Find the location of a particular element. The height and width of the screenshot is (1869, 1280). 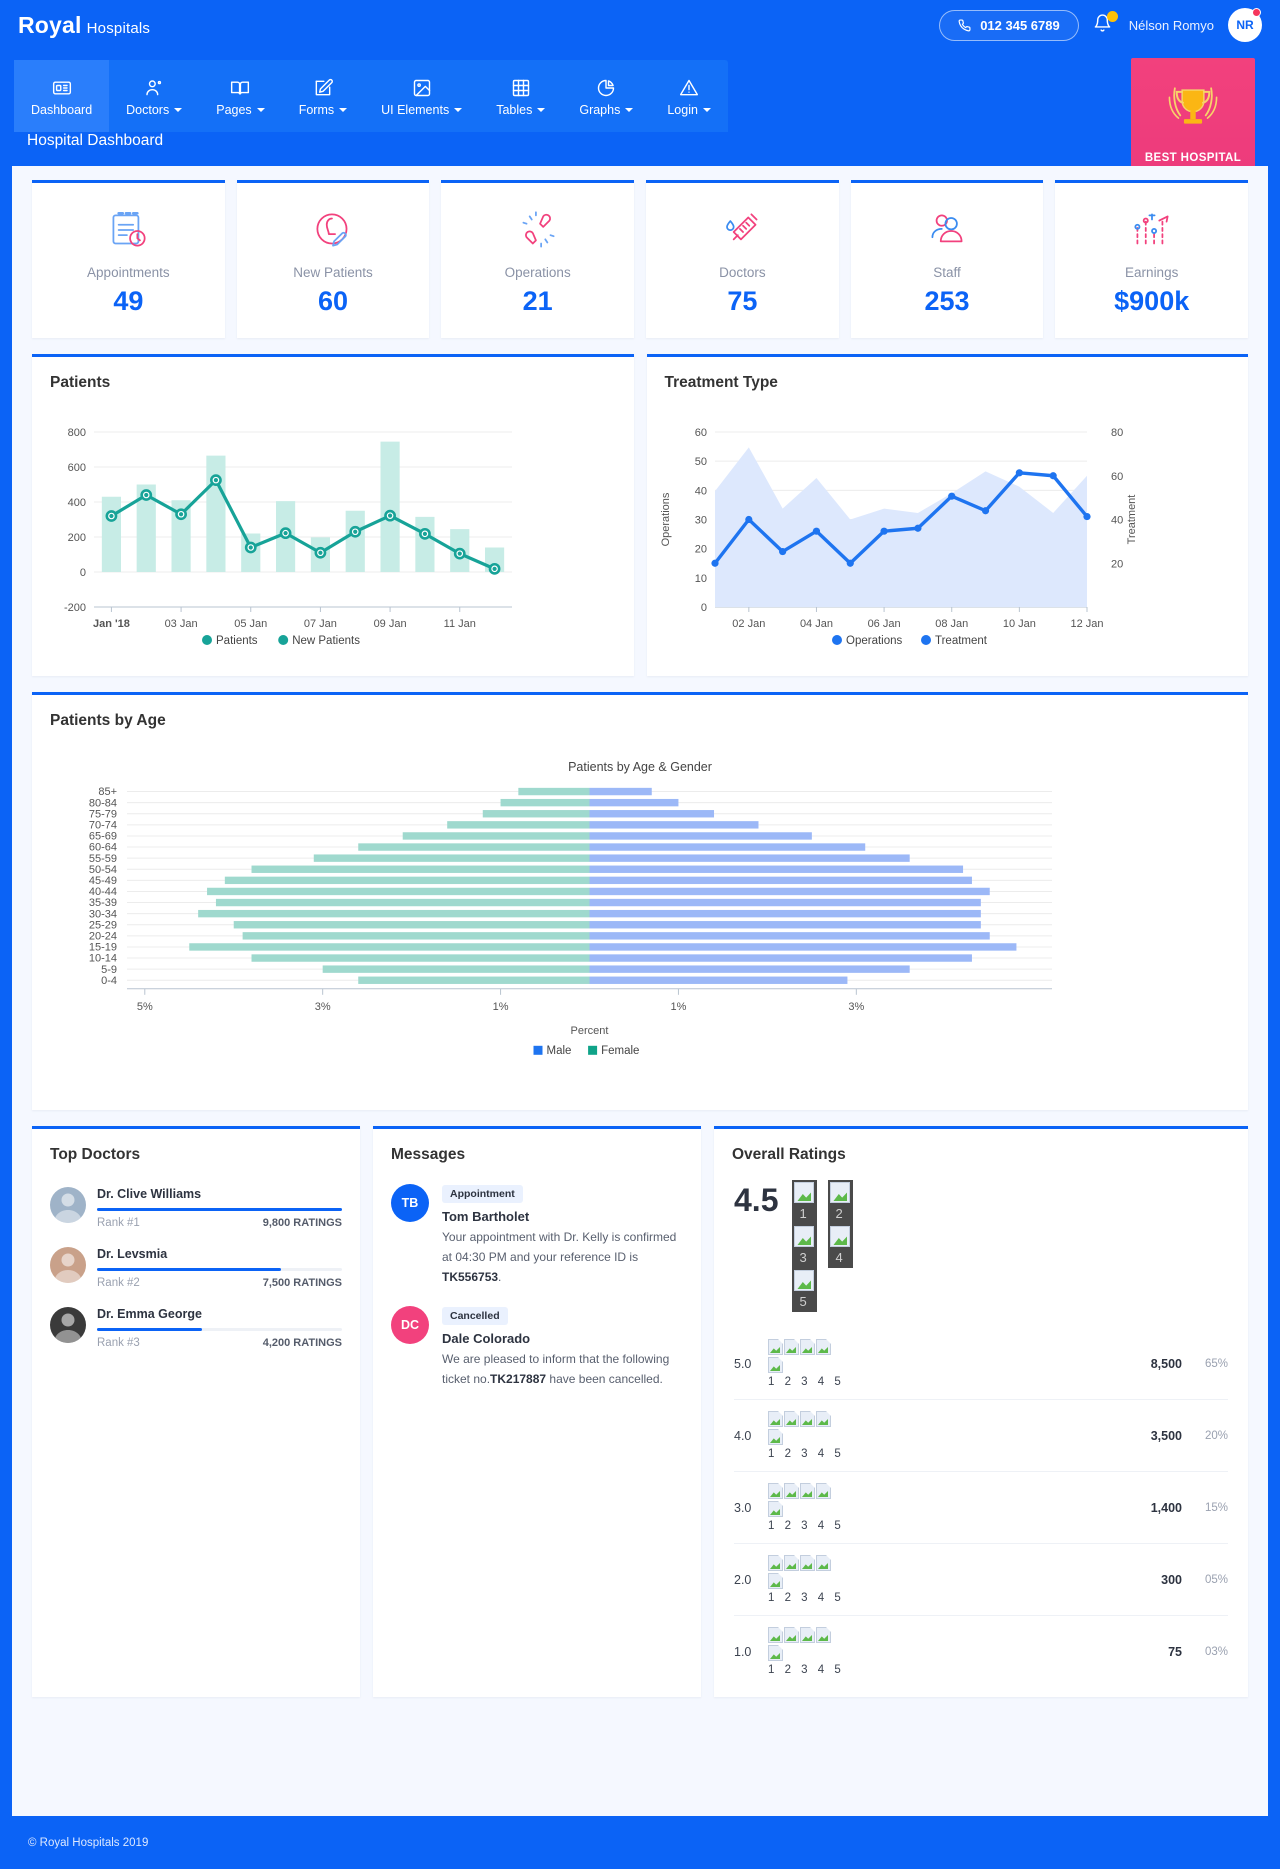

doctor-progress-fill is located at coordinates (150, 1329).